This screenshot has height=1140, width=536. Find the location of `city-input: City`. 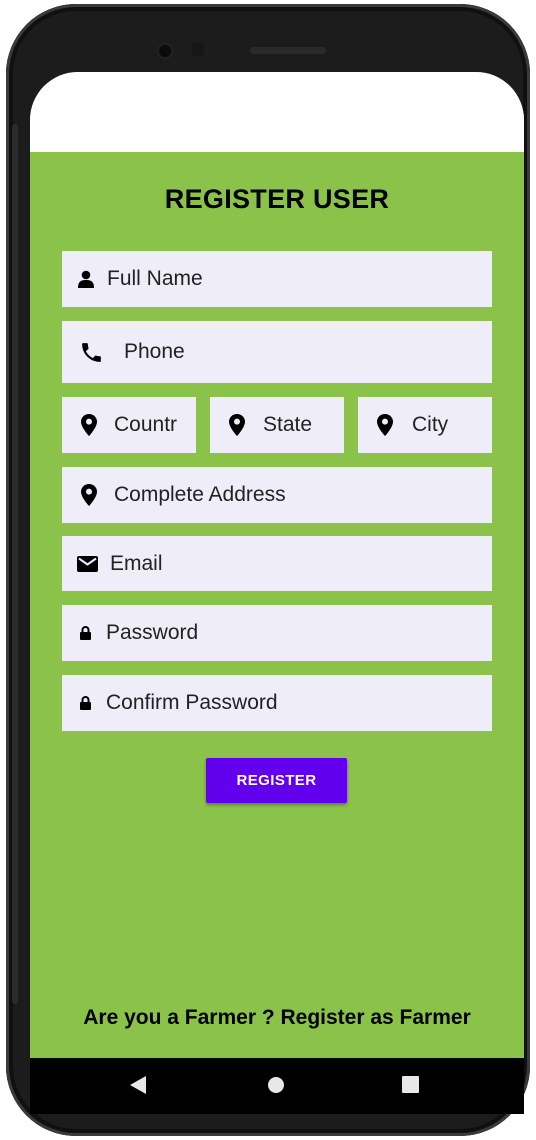

city-input: City is located at coordinates (425, 425).